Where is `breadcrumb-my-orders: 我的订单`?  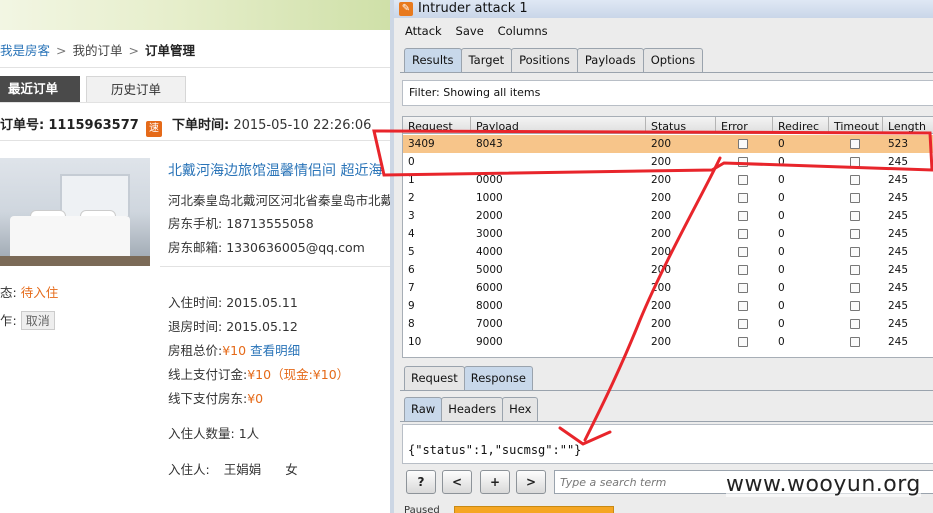
breadcrumb-my-orders: 我的订单 is located at coordinates (98, 50).